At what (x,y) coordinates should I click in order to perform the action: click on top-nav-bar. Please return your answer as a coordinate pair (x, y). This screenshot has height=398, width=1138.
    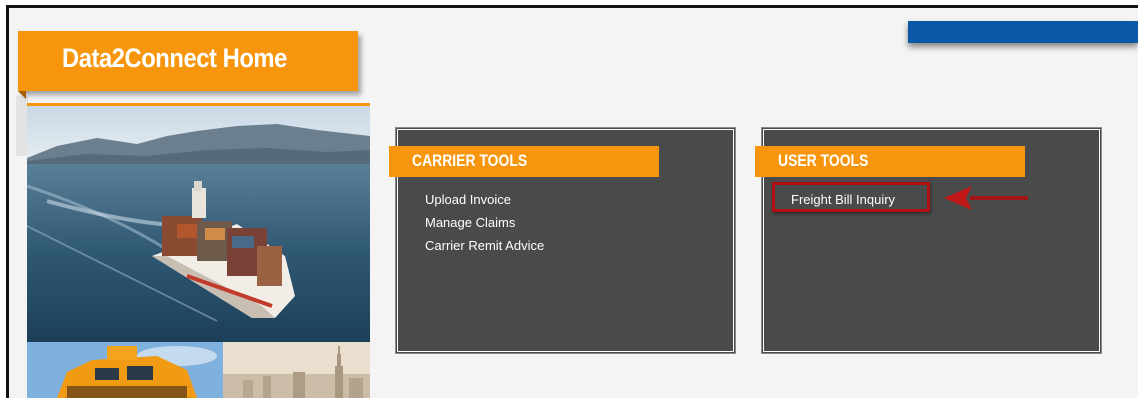
    Looking at the image, I should click on (1023, 32).